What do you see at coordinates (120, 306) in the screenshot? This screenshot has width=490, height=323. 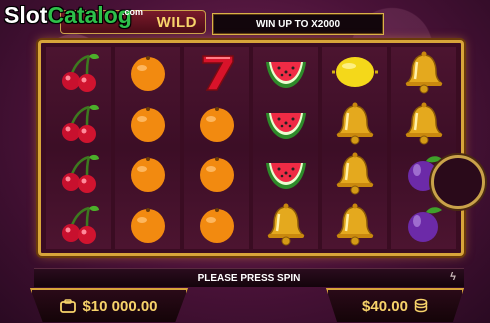 I see `balance-value: $10 000.00` at bounding box center [120, 306].